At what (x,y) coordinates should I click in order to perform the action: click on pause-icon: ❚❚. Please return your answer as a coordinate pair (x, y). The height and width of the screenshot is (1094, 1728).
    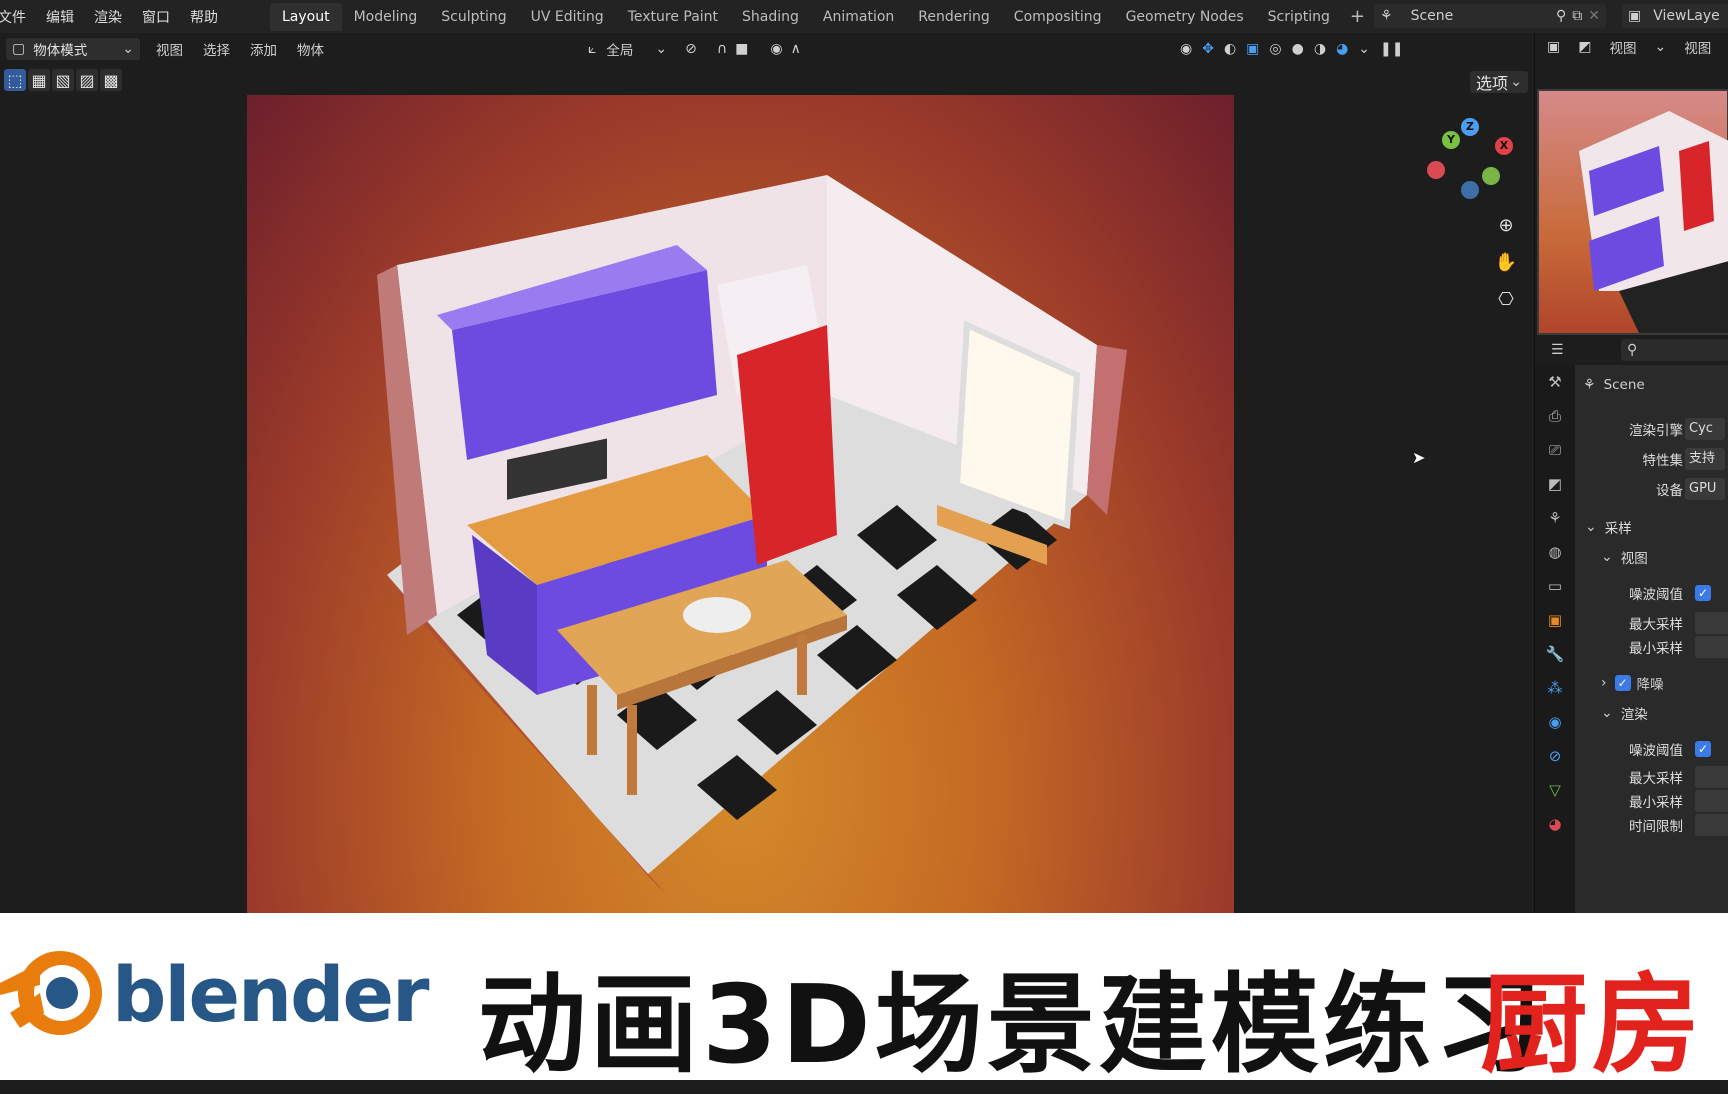
    Looking at the image, I should click on (1391, 49).